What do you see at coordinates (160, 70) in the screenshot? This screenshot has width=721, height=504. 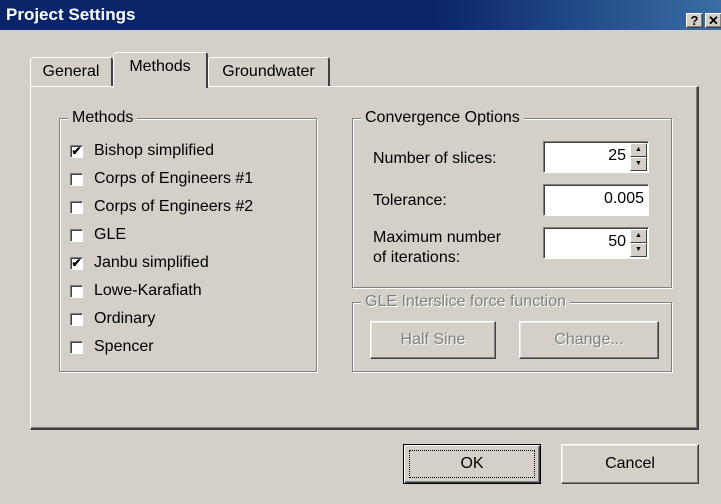 I see `tab-methods: Methods` at bounding box center [160, 70].